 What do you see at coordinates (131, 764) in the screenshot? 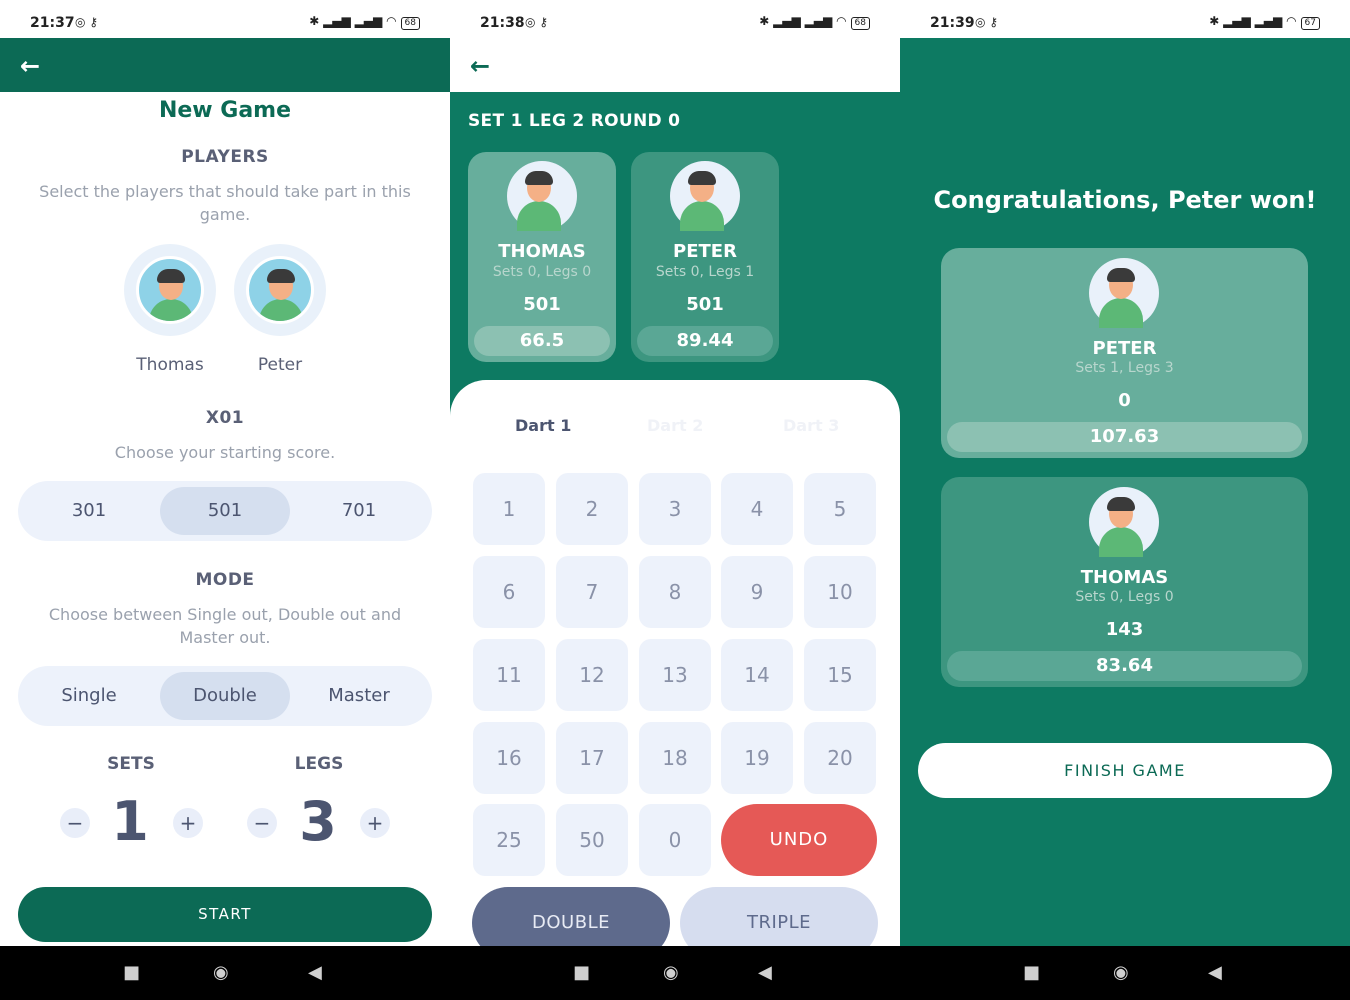
I see `sets-label: SETS` at bounding box center [131, 764].